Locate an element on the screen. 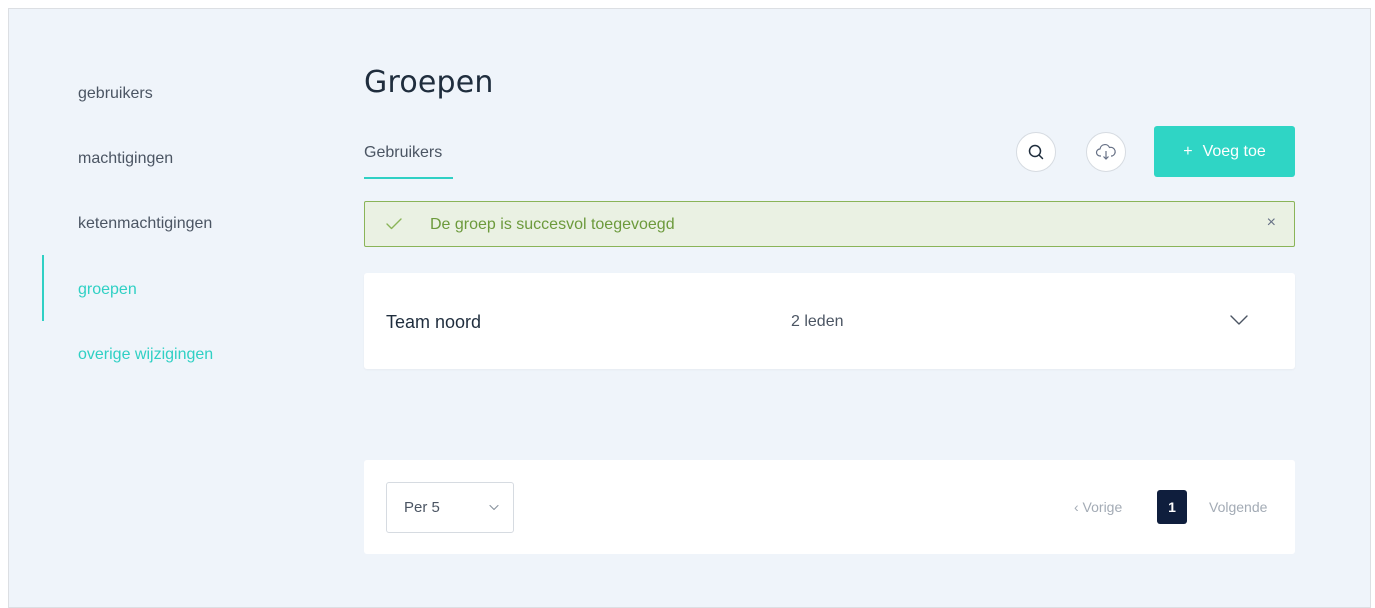 The height and width of the screenshot is (608, 1375). check-icon is located at coordinates (394, 224).